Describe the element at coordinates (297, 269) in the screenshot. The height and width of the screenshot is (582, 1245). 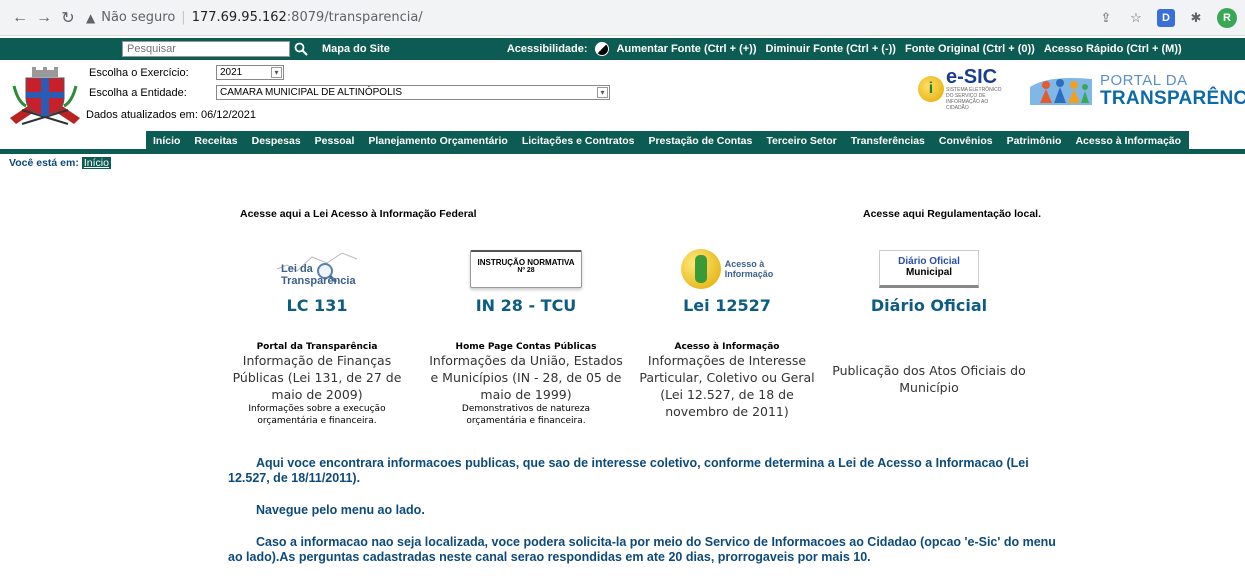
I see `logo-line1: Lei da` at that location.